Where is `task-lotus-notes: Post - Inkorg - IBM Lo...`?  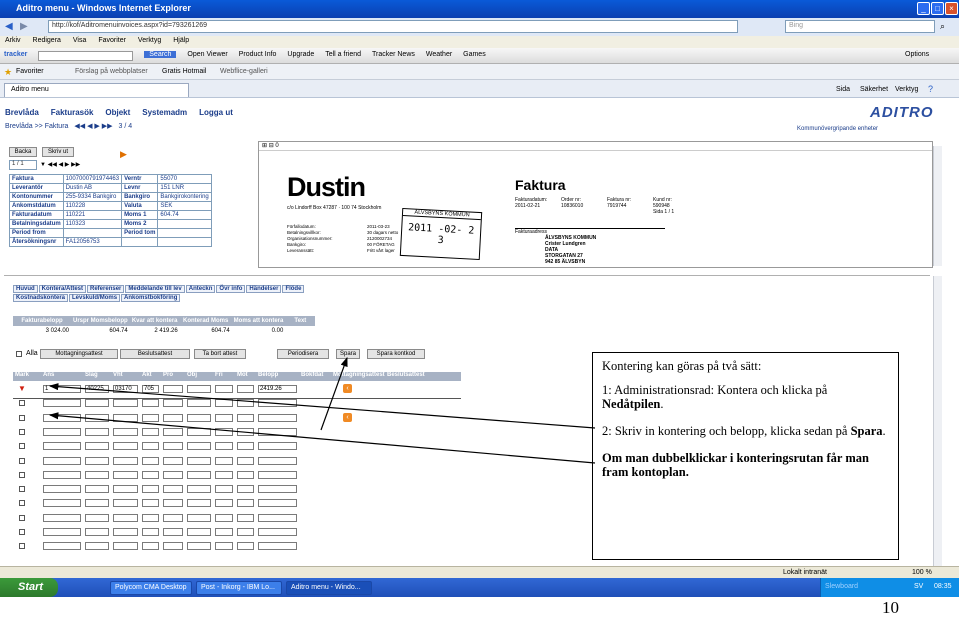 task-lotus-notes: Post - Inkorg - IBM Lo... is located at coordinates (239, 588).